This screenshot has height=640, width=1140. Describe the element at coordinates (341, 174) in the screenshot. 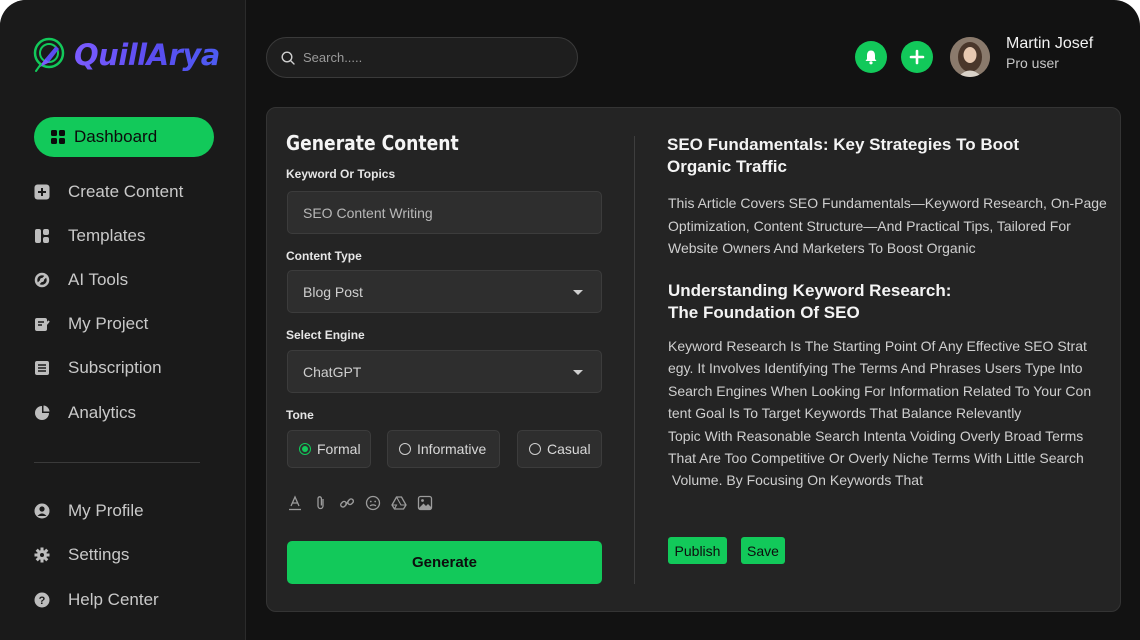

I see `keyword-label: Keyword Or Topics` at that location.